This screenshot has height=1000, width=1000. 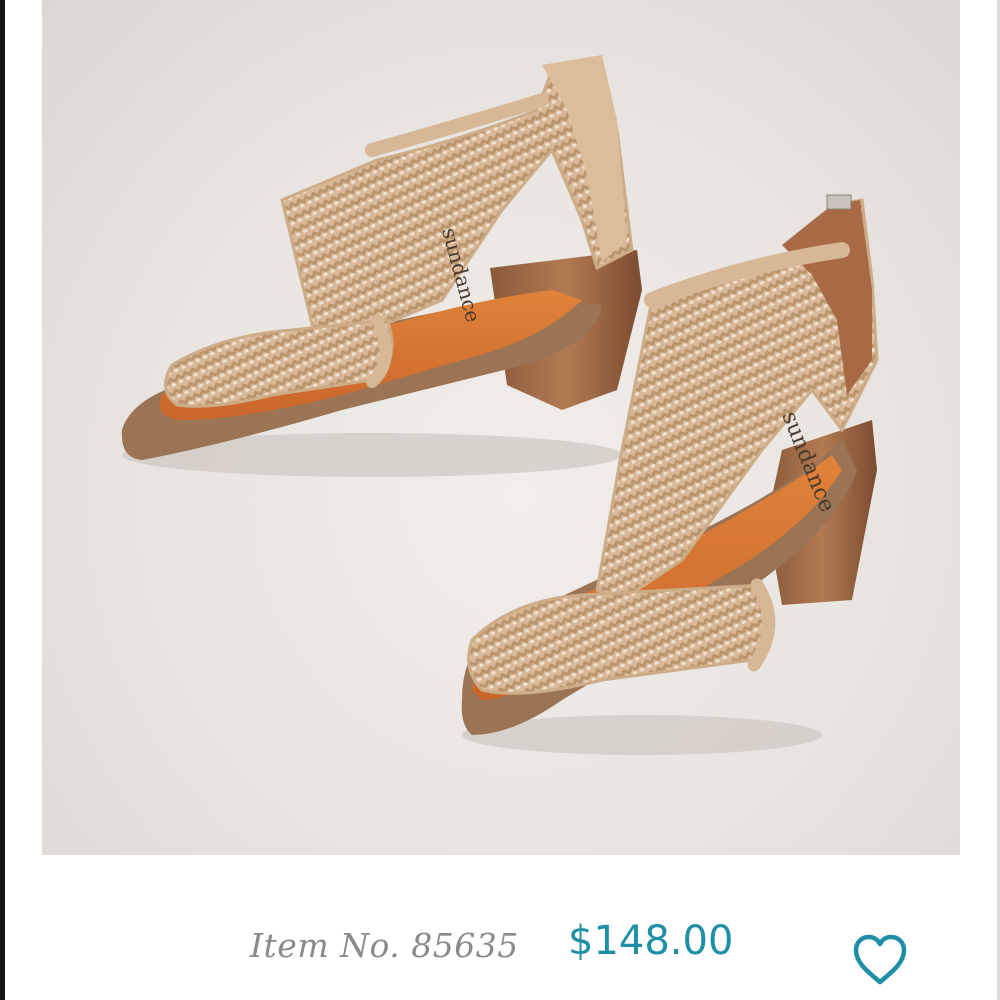 I want to click on wishlist-button, so click(x=880, y=960).